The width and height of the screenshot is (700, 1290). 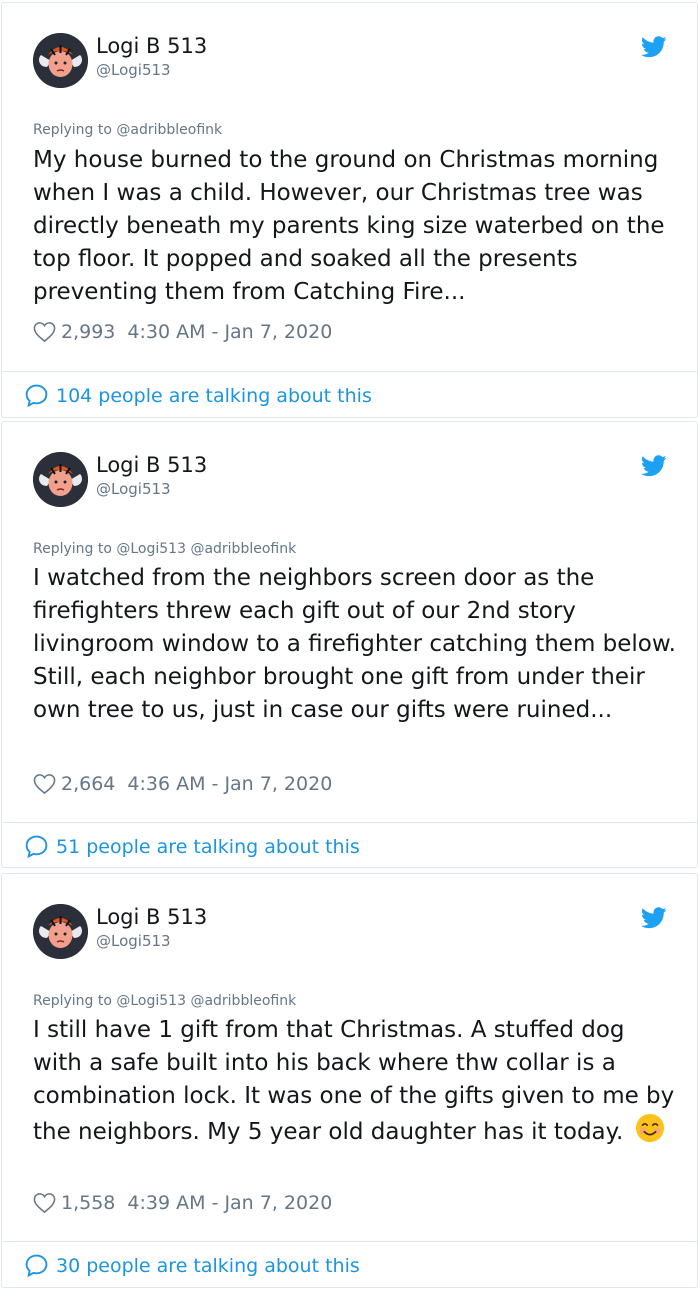 I want to click on talking-text: 51 people are talking about this, so click(x=208, y=847).